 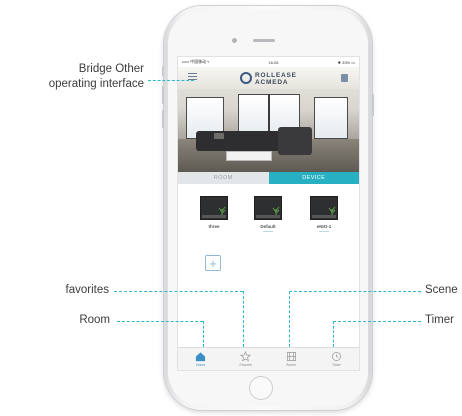 I want to click on callout-scene-hline, so click(x=355, y=291).